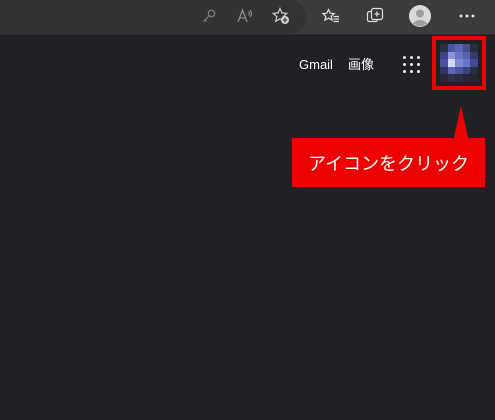  What do you see at coordinates (467, 16) in the screenshot?
I see `more-icon` at bounding box center [467, 16].